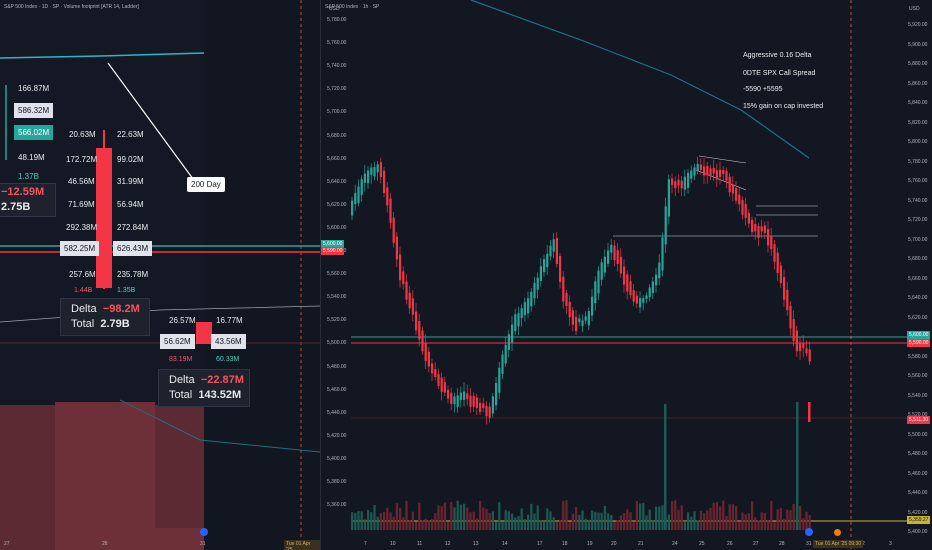 The image size is (932, 550). Describe the element at coordinates (177, 341) in the screenshot. I see `fp-bottom-bid-2: 56.62M` at that location.